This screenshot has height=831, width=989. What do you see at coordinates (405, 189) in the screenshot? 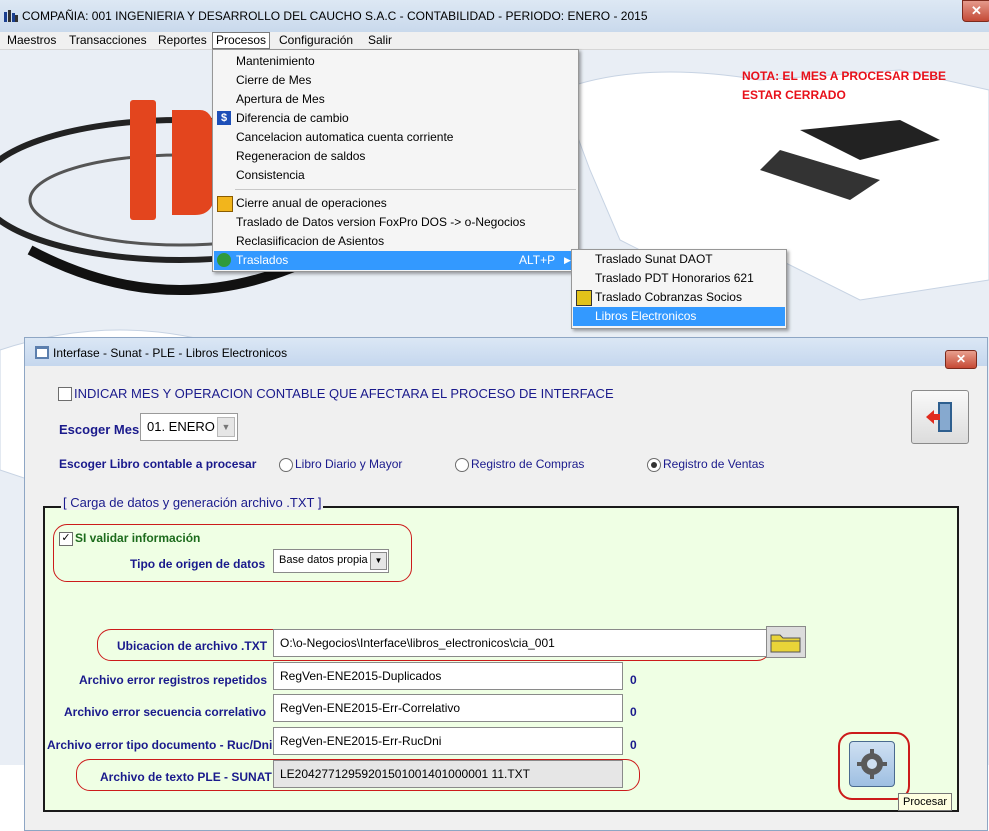
I see `menu-separator` at bounding box center [405, 189].